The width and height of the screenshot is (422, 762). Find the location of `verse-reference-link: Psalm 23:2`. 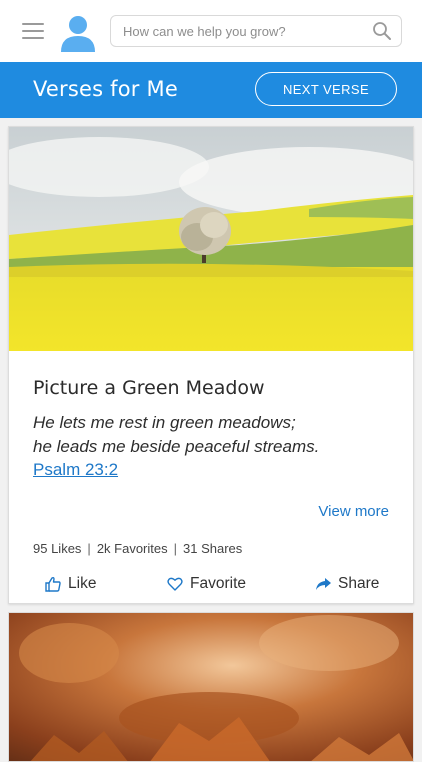

verse-reference-link: Psalm 23:2 is located at coordinates (75, 470).